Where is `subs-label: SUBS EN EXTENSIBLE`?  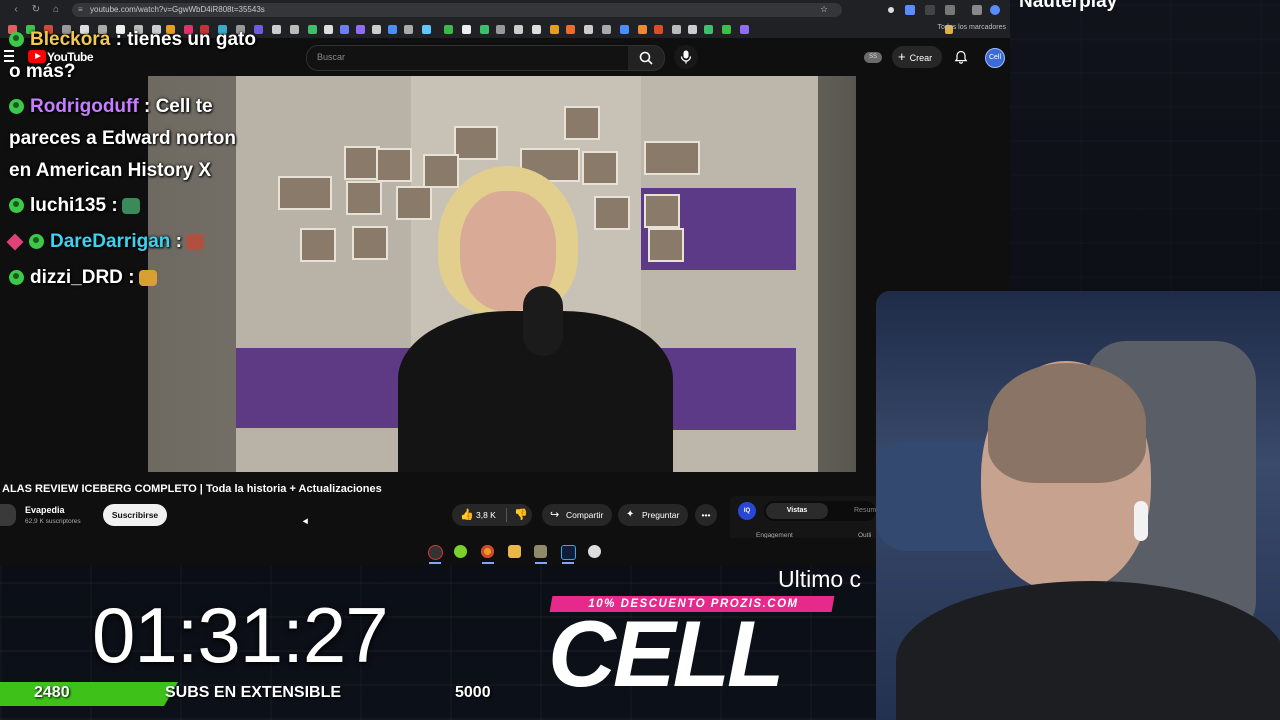
subs-label: SUBS EN EXTENSIBLE is located at coordinates (253, 692).